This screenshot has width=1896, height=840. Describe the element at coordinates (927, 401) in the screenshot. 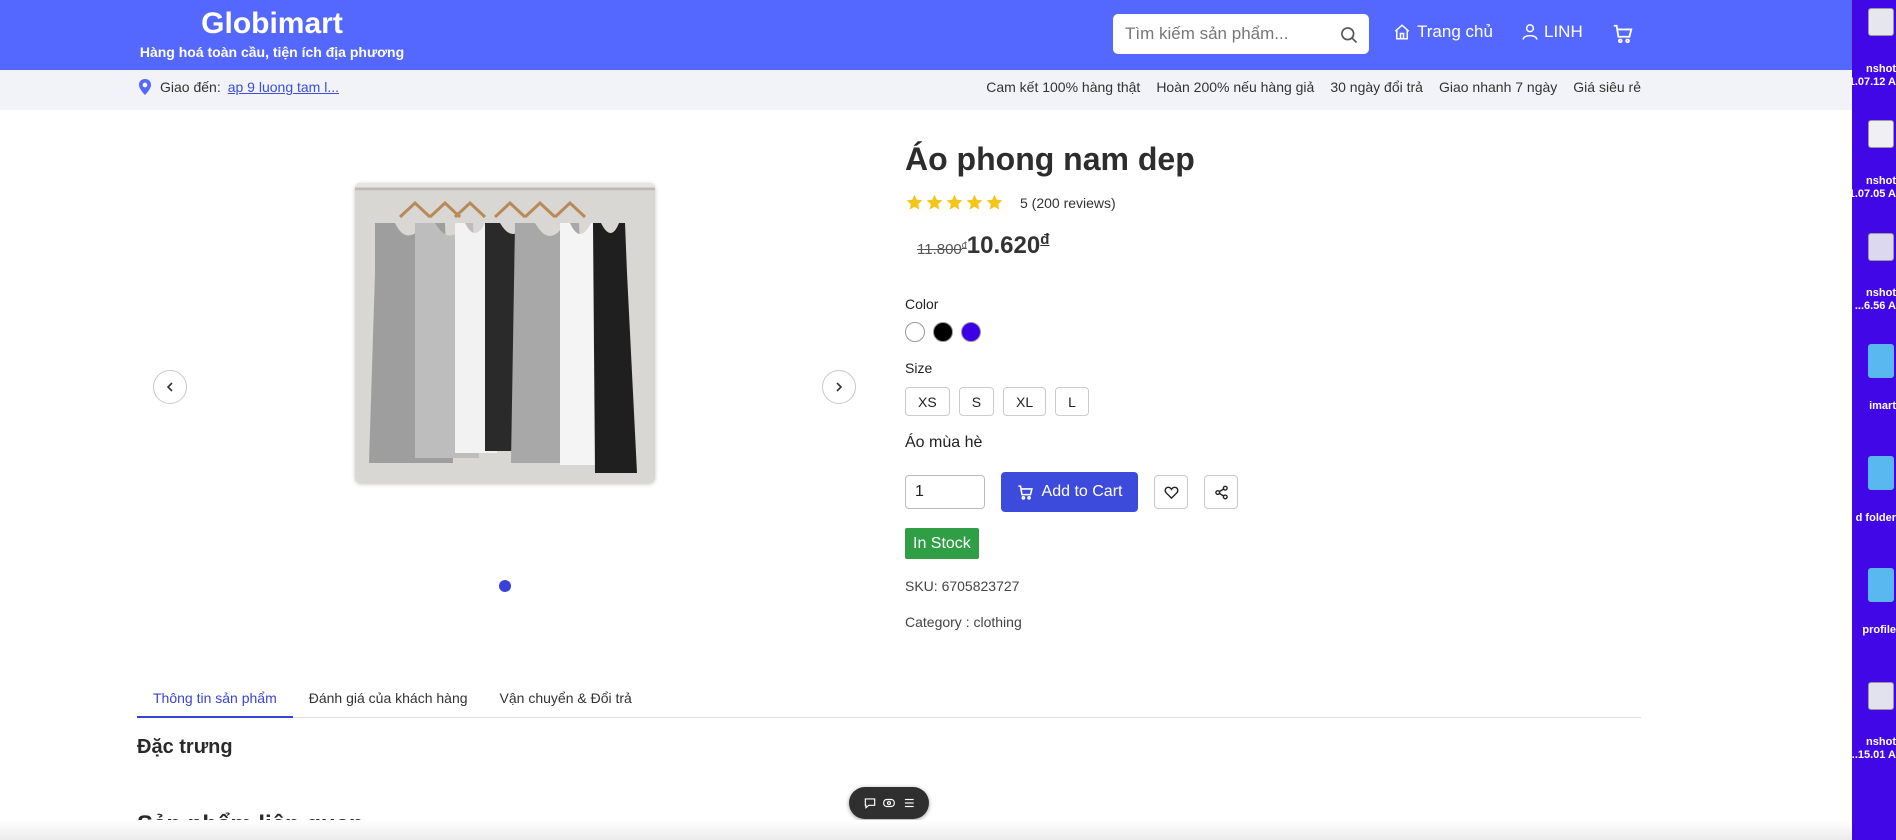

I see `size-option-xs: XS` at that location.